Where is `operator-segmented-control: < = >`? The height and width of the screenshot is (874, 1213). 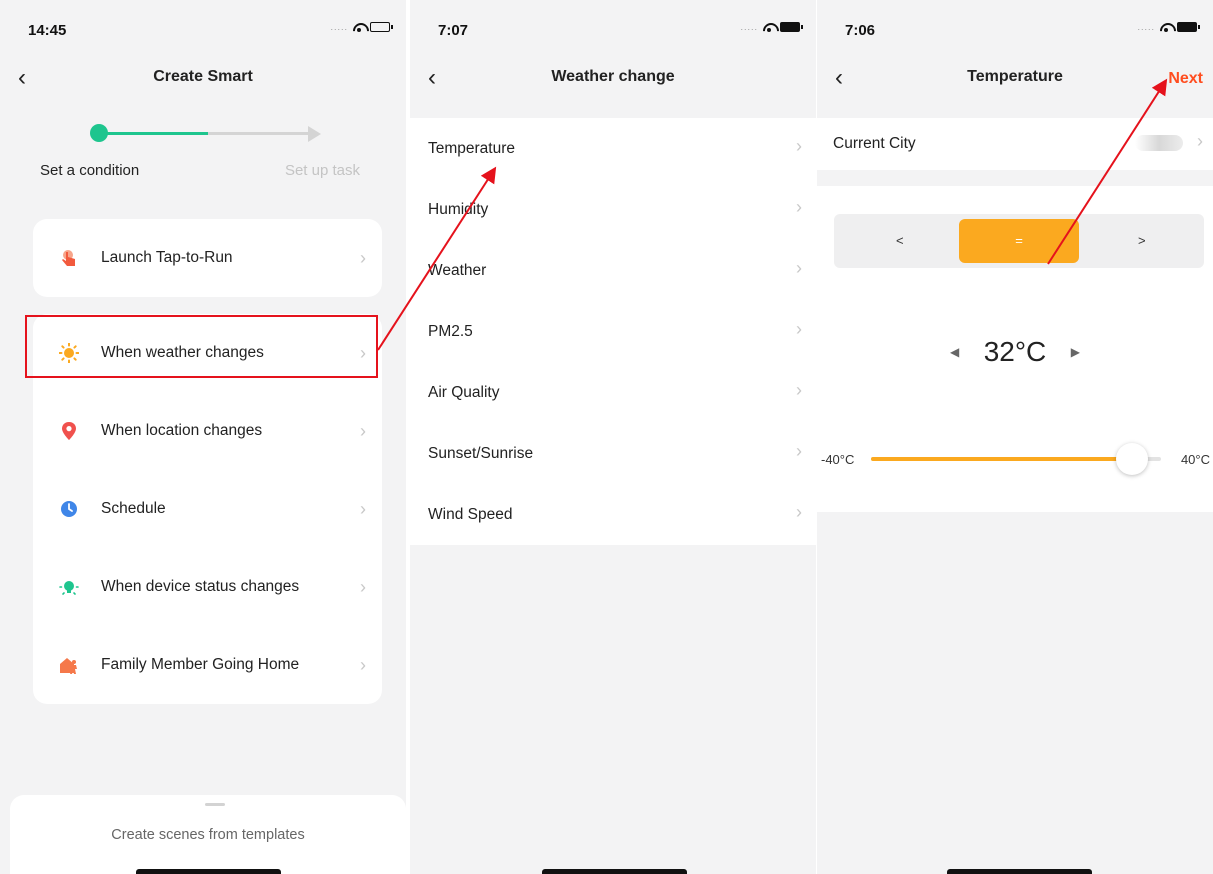
operator-segmented-control: < = > is located at coordinates (1019, 241).